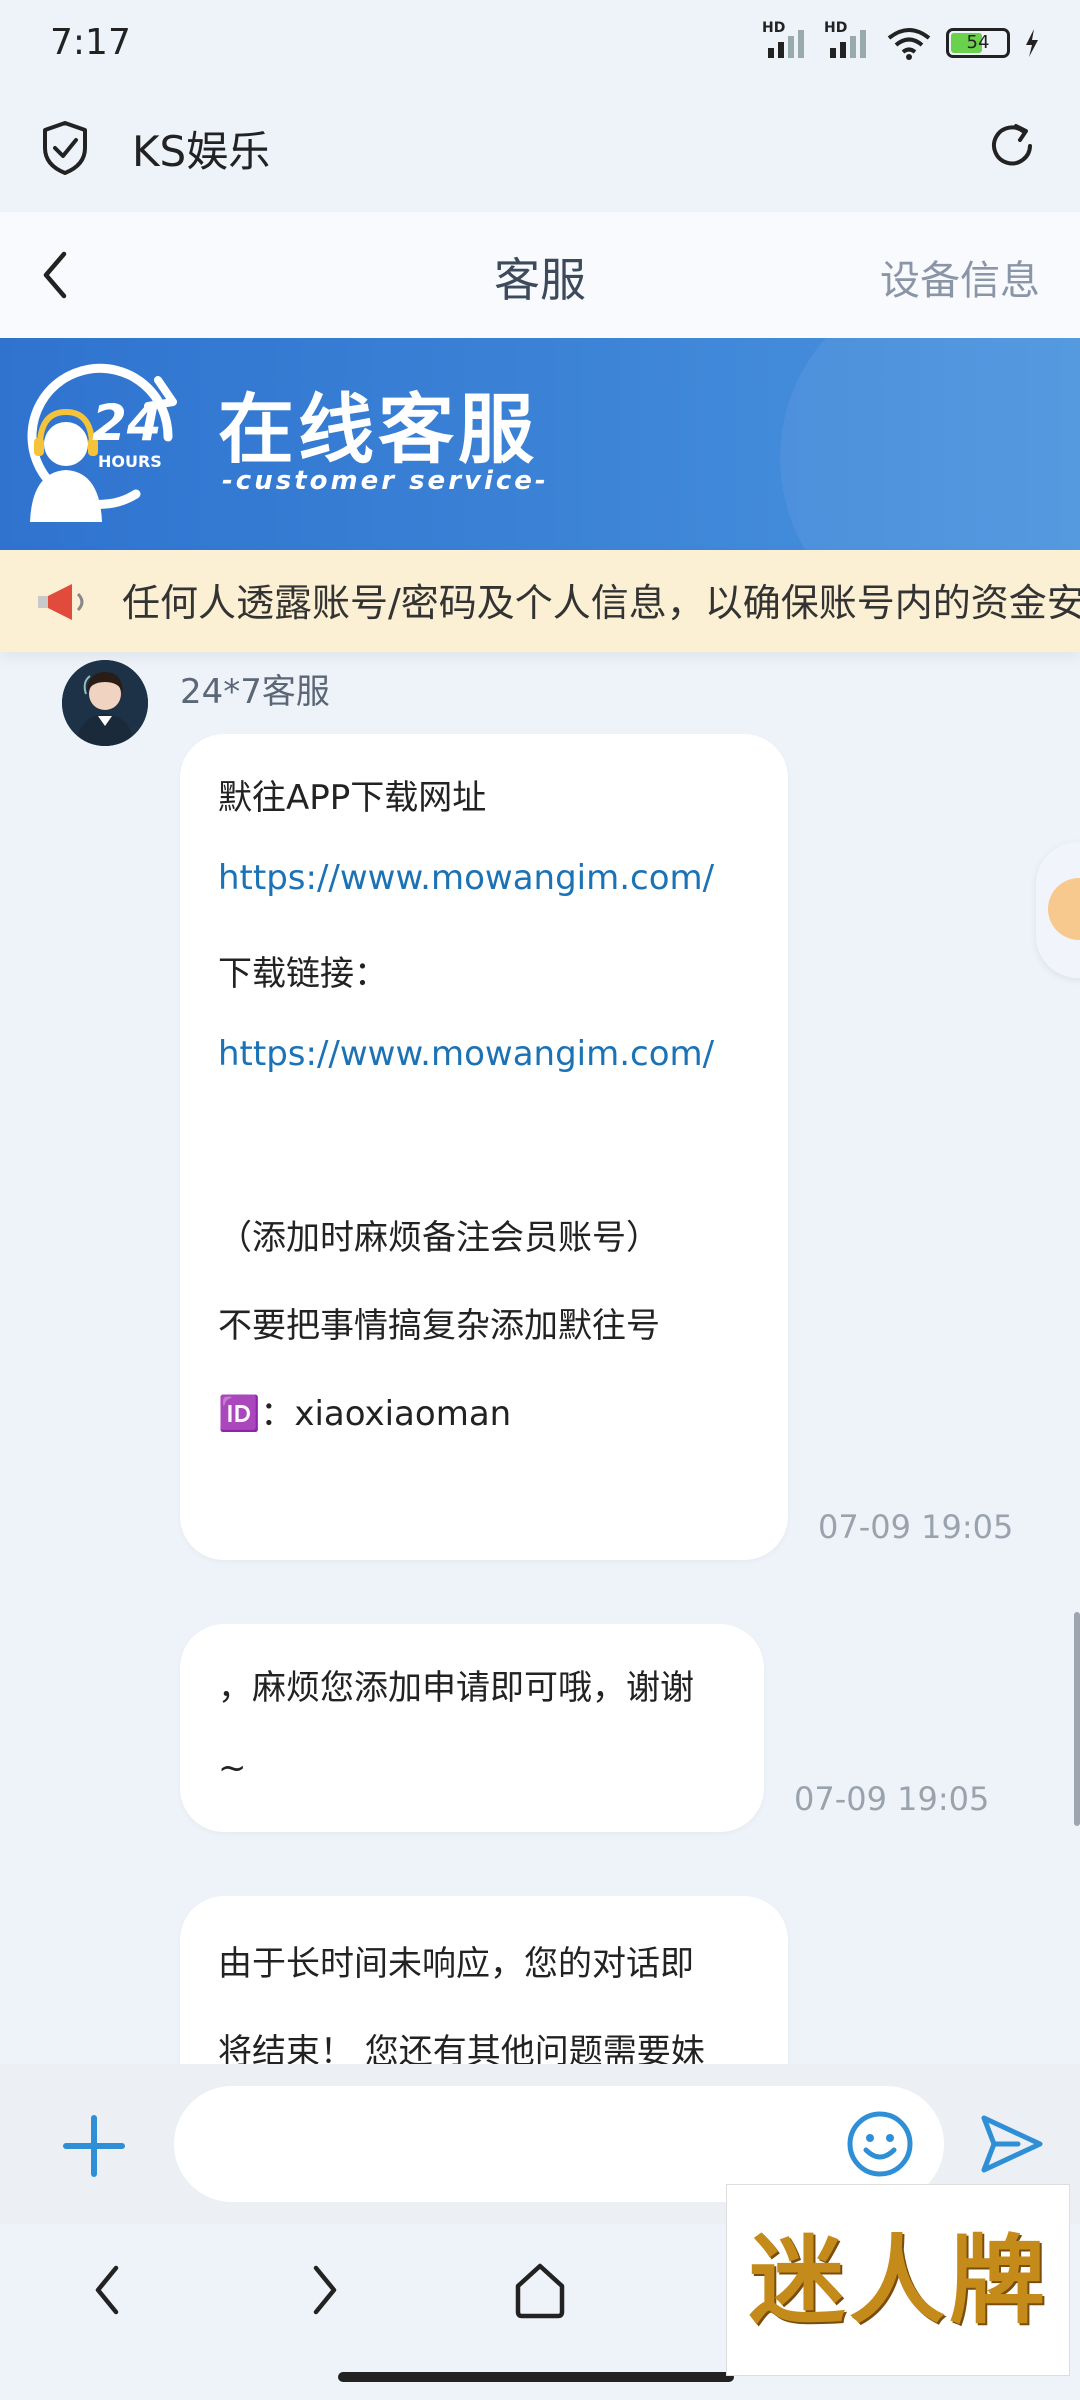 The height and width of the screenshot is (2400, 1080). I want to click on send-icon, so click(1012, 2144).